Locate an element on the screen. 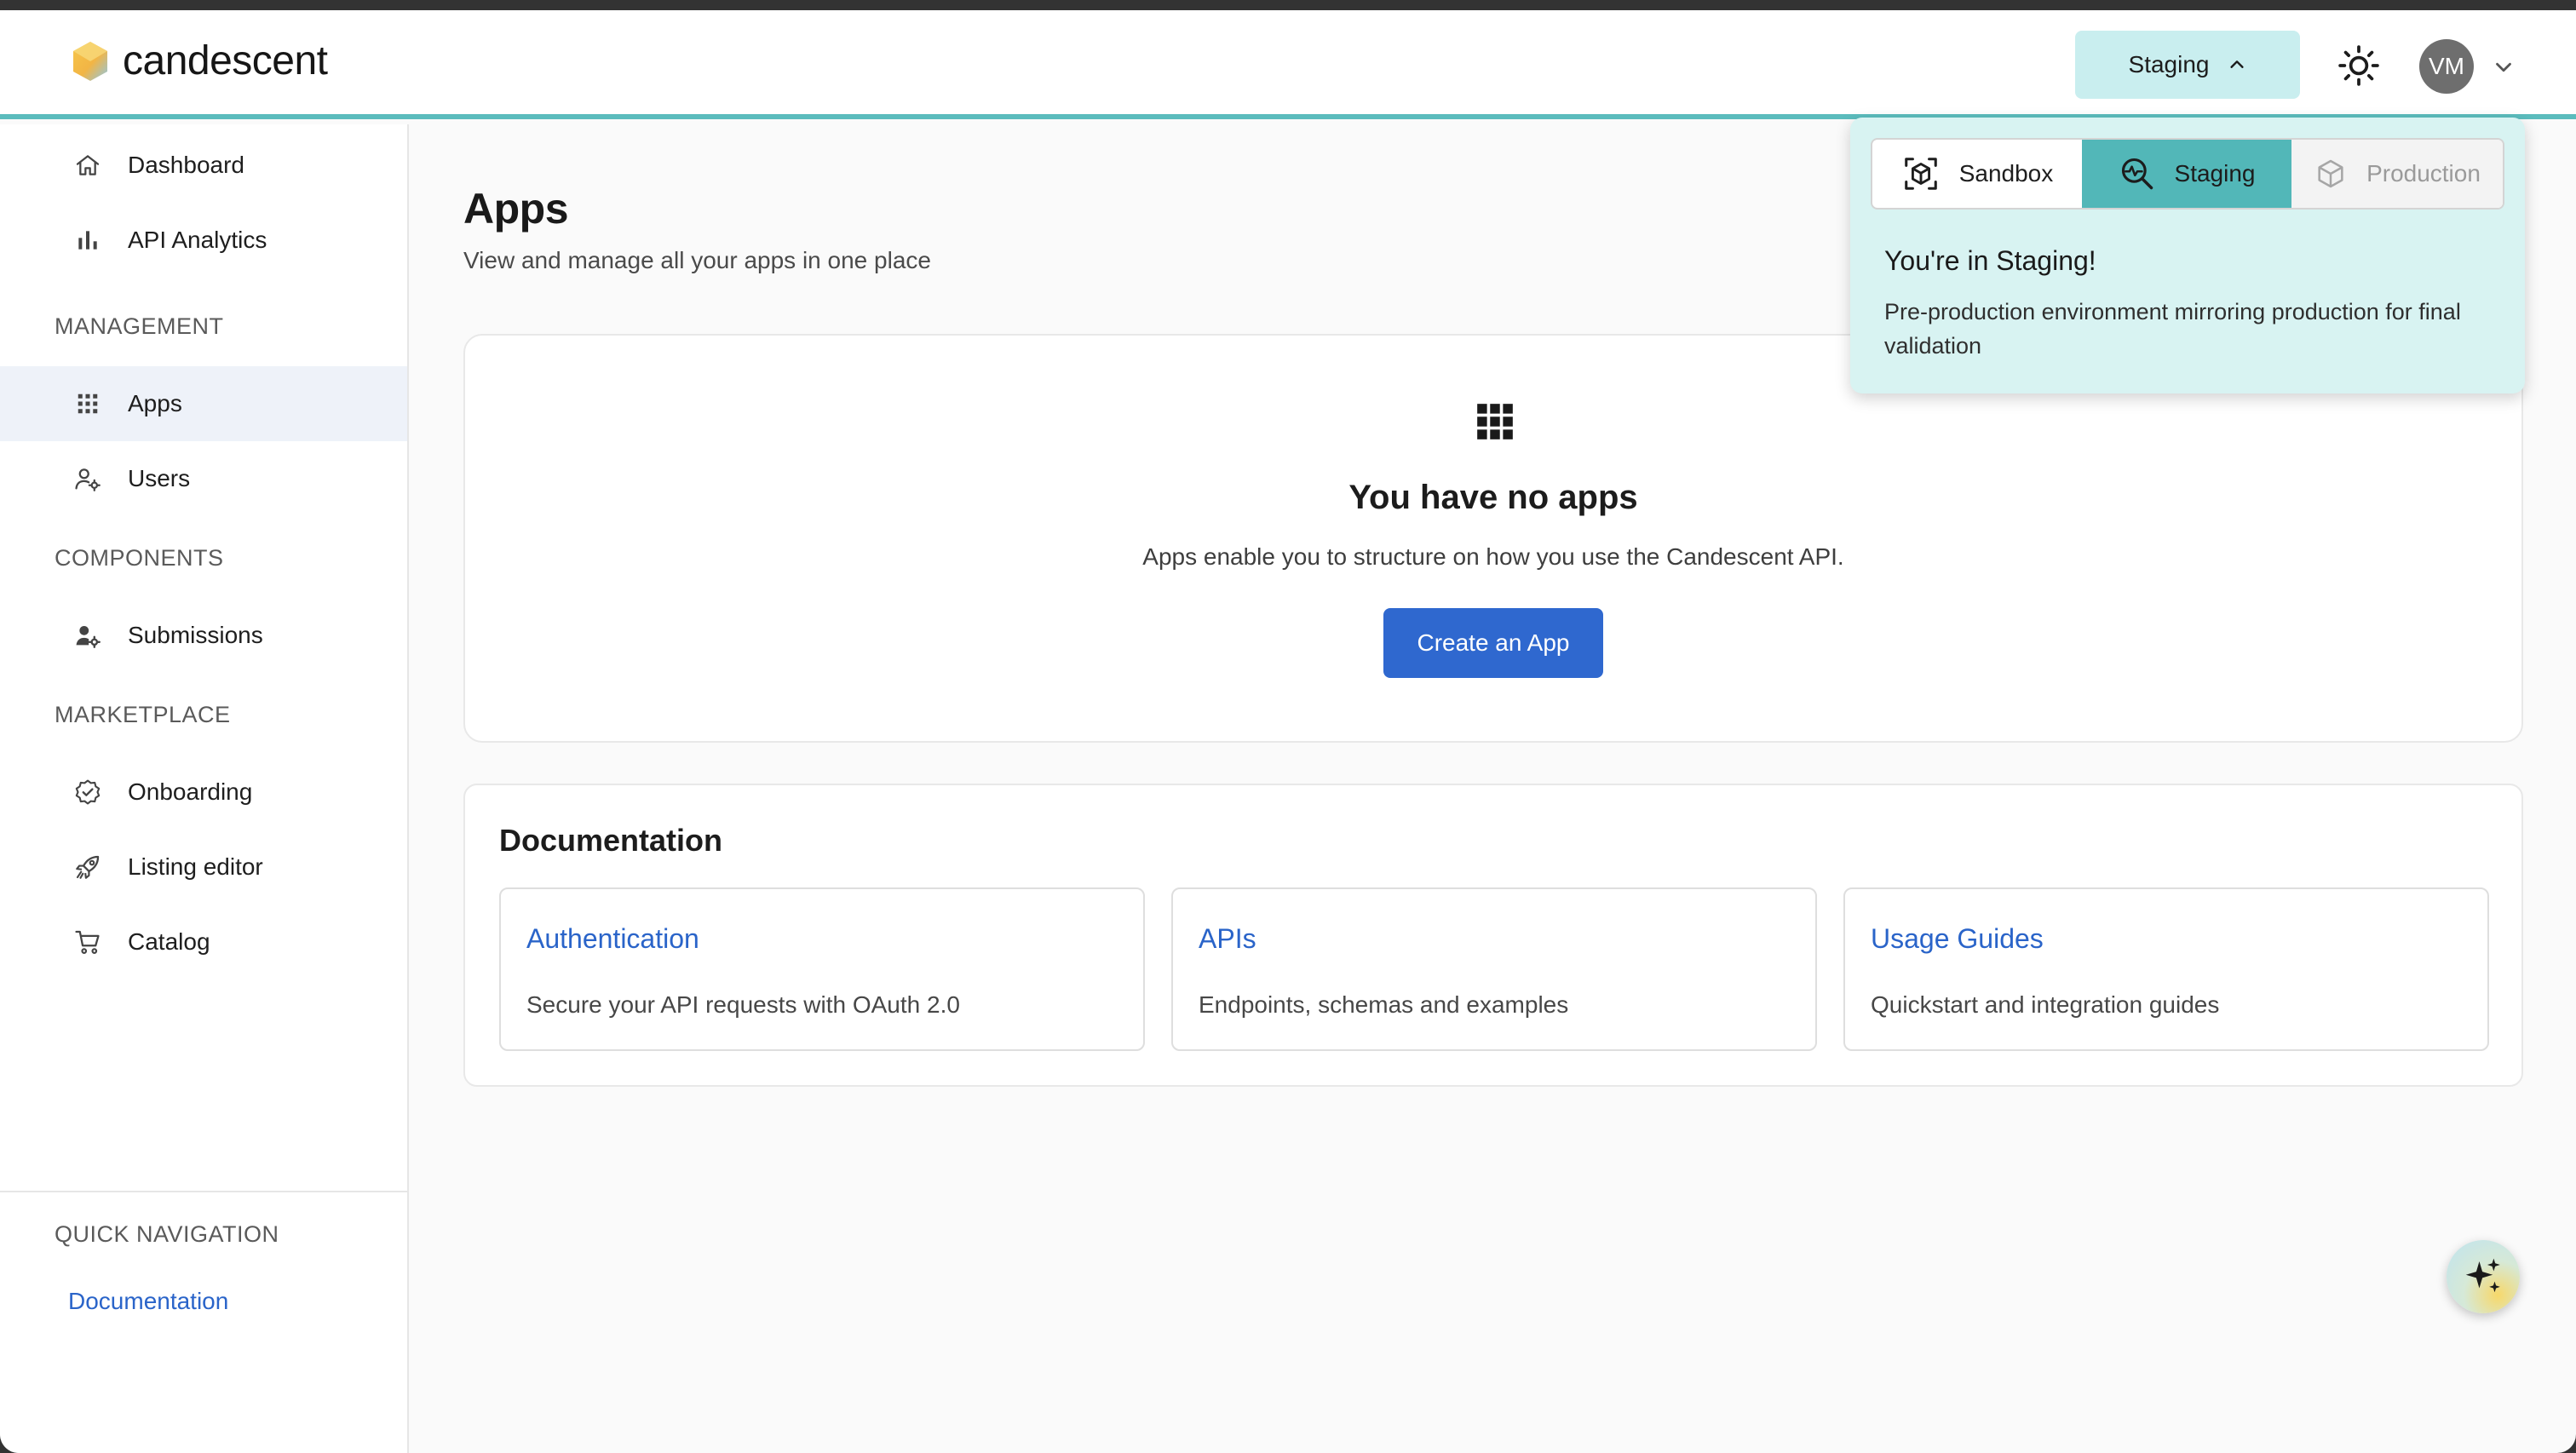 The height and width of the screenshot is (1453, 2576). users-gear-icon is located at coordinates (88, 478).